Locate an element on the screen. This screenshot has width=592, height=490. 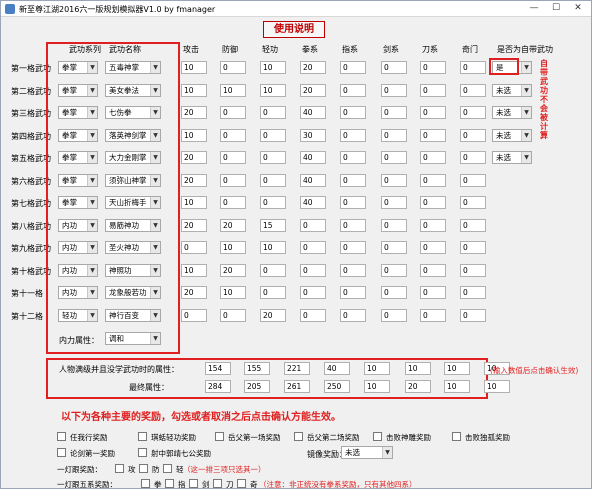
mirror-reward-select: 未选 ▼ is located at coordinates (367, 452).